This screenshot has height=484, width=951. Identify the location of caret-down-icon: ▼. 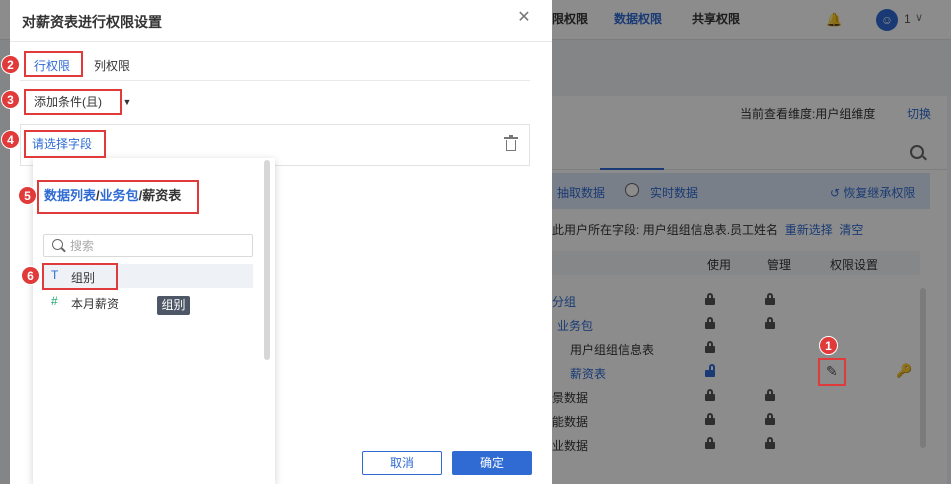
(127, 102).